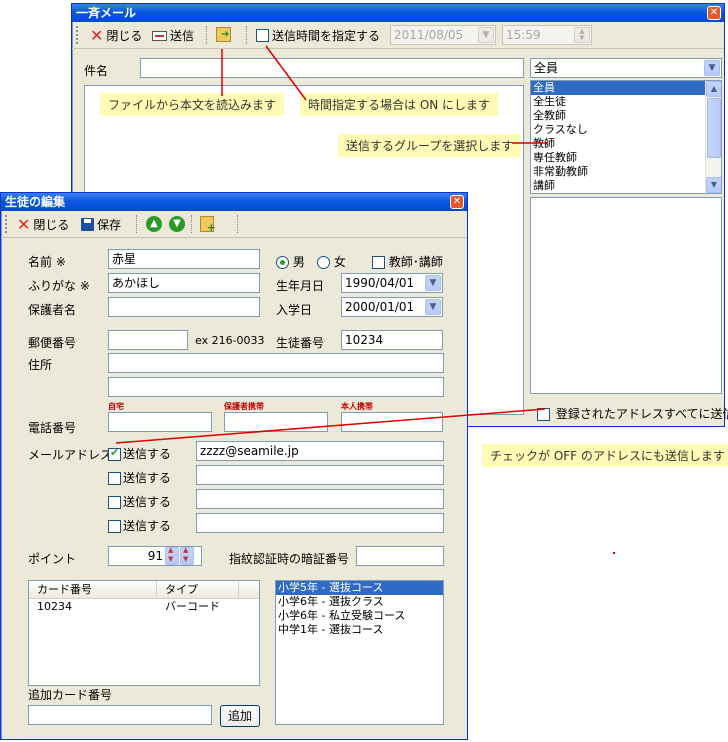  Describe the element at coordinates (331, 261) in the screenshot. I see `gender-female-radio: 女` at that location.